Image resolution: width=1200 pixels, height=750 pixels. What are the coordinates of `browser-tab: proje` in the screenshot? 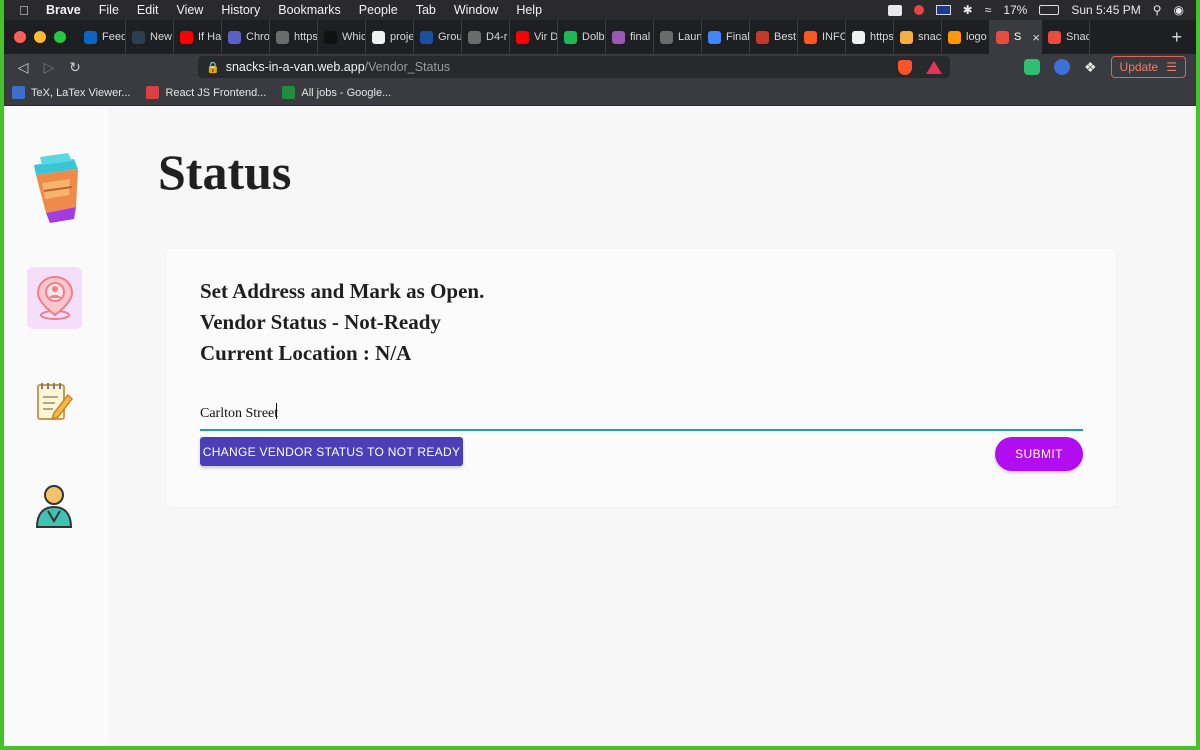 It's located at (390, 37).